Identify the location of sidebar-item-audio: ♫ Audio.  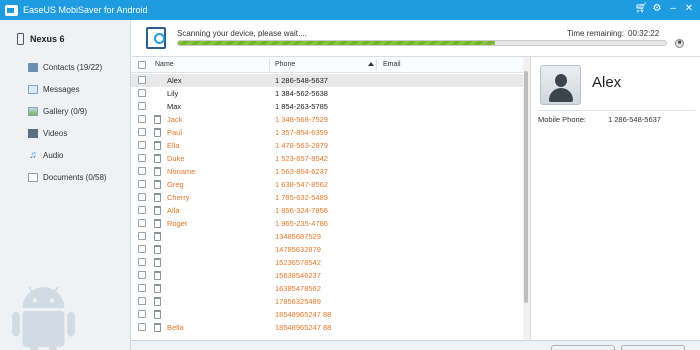
(67, 155).